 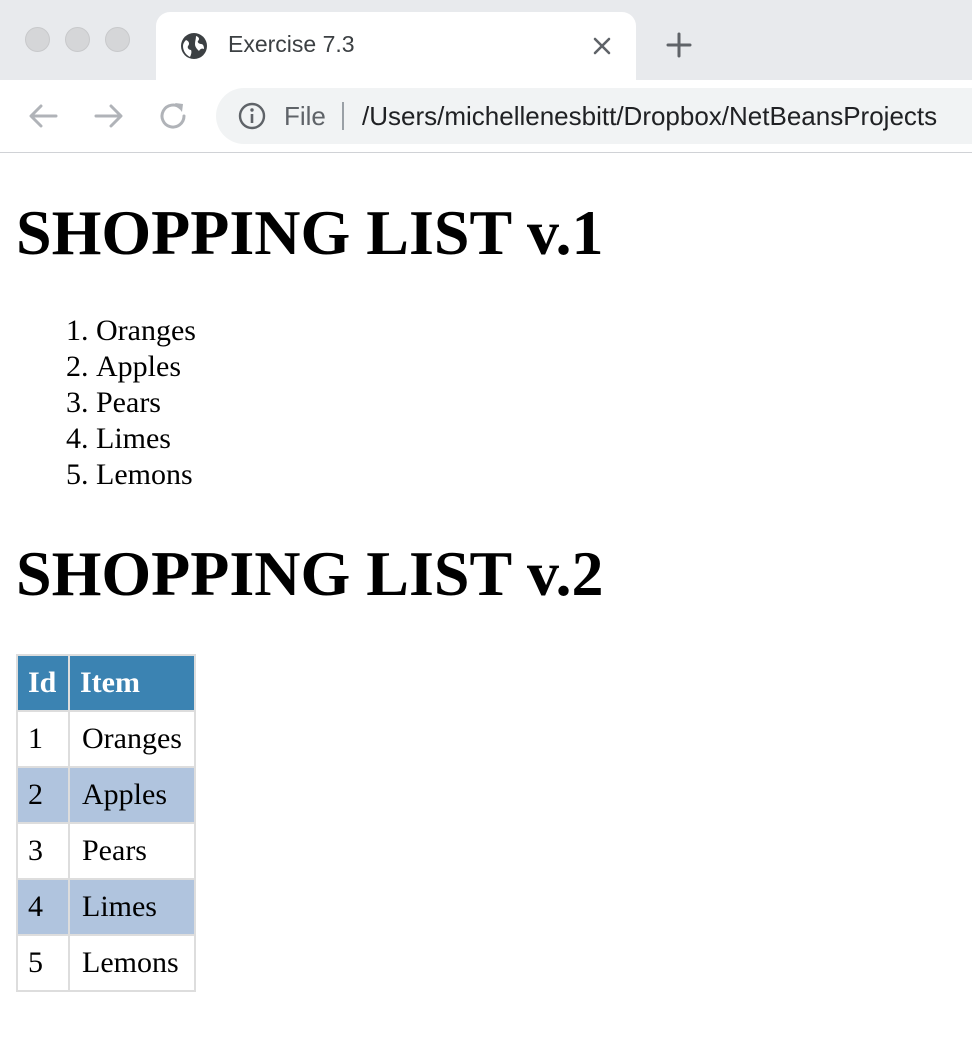 I want to click on table-row: 3 Pears, so click(x=106, y=851).